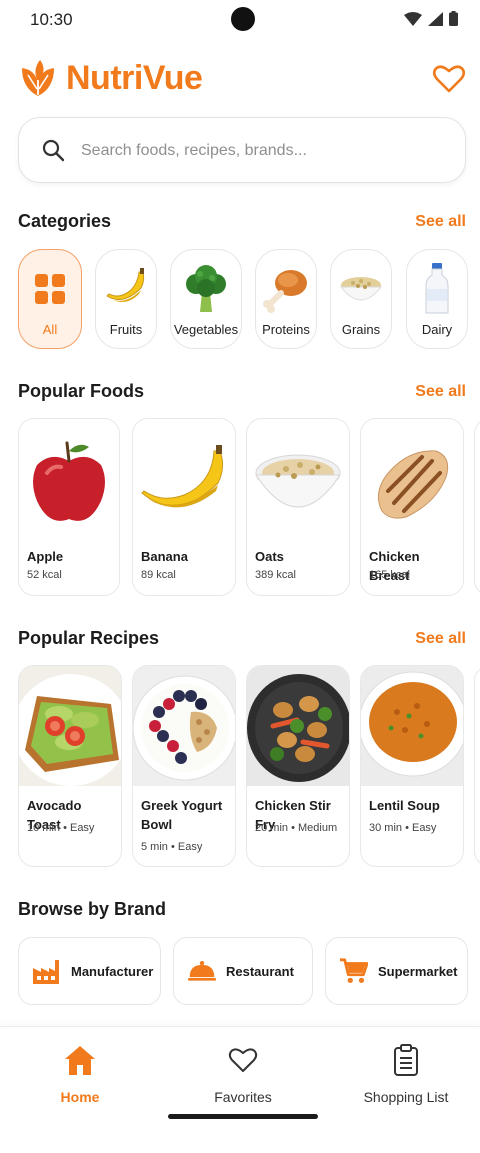  What do you see at coordinates (44, 575) in the screenshot?
I see `food-kcal: 52 kcal` at bounding box center [44, 575].